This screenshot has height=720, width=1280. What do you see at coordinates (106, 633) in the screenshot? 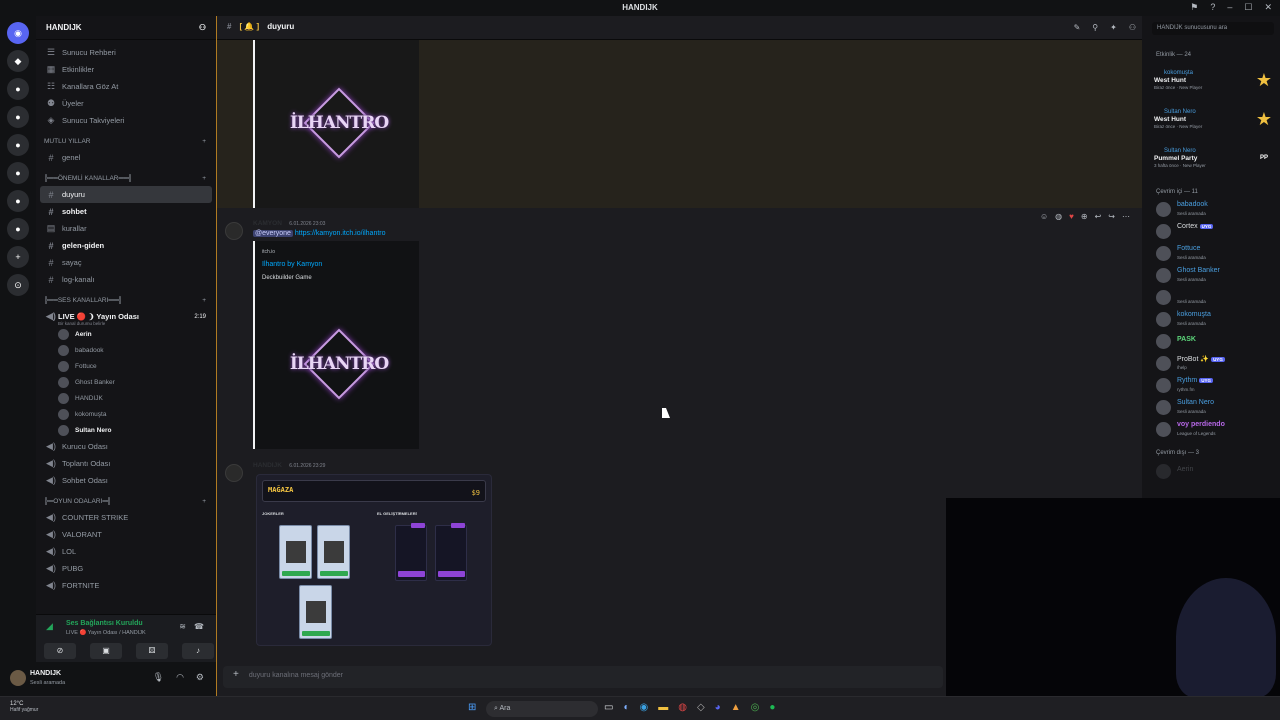
I see `voice-location: LIVE 🔴 Yayın Odası / HANDIJK` at bounding box center [106, 633].